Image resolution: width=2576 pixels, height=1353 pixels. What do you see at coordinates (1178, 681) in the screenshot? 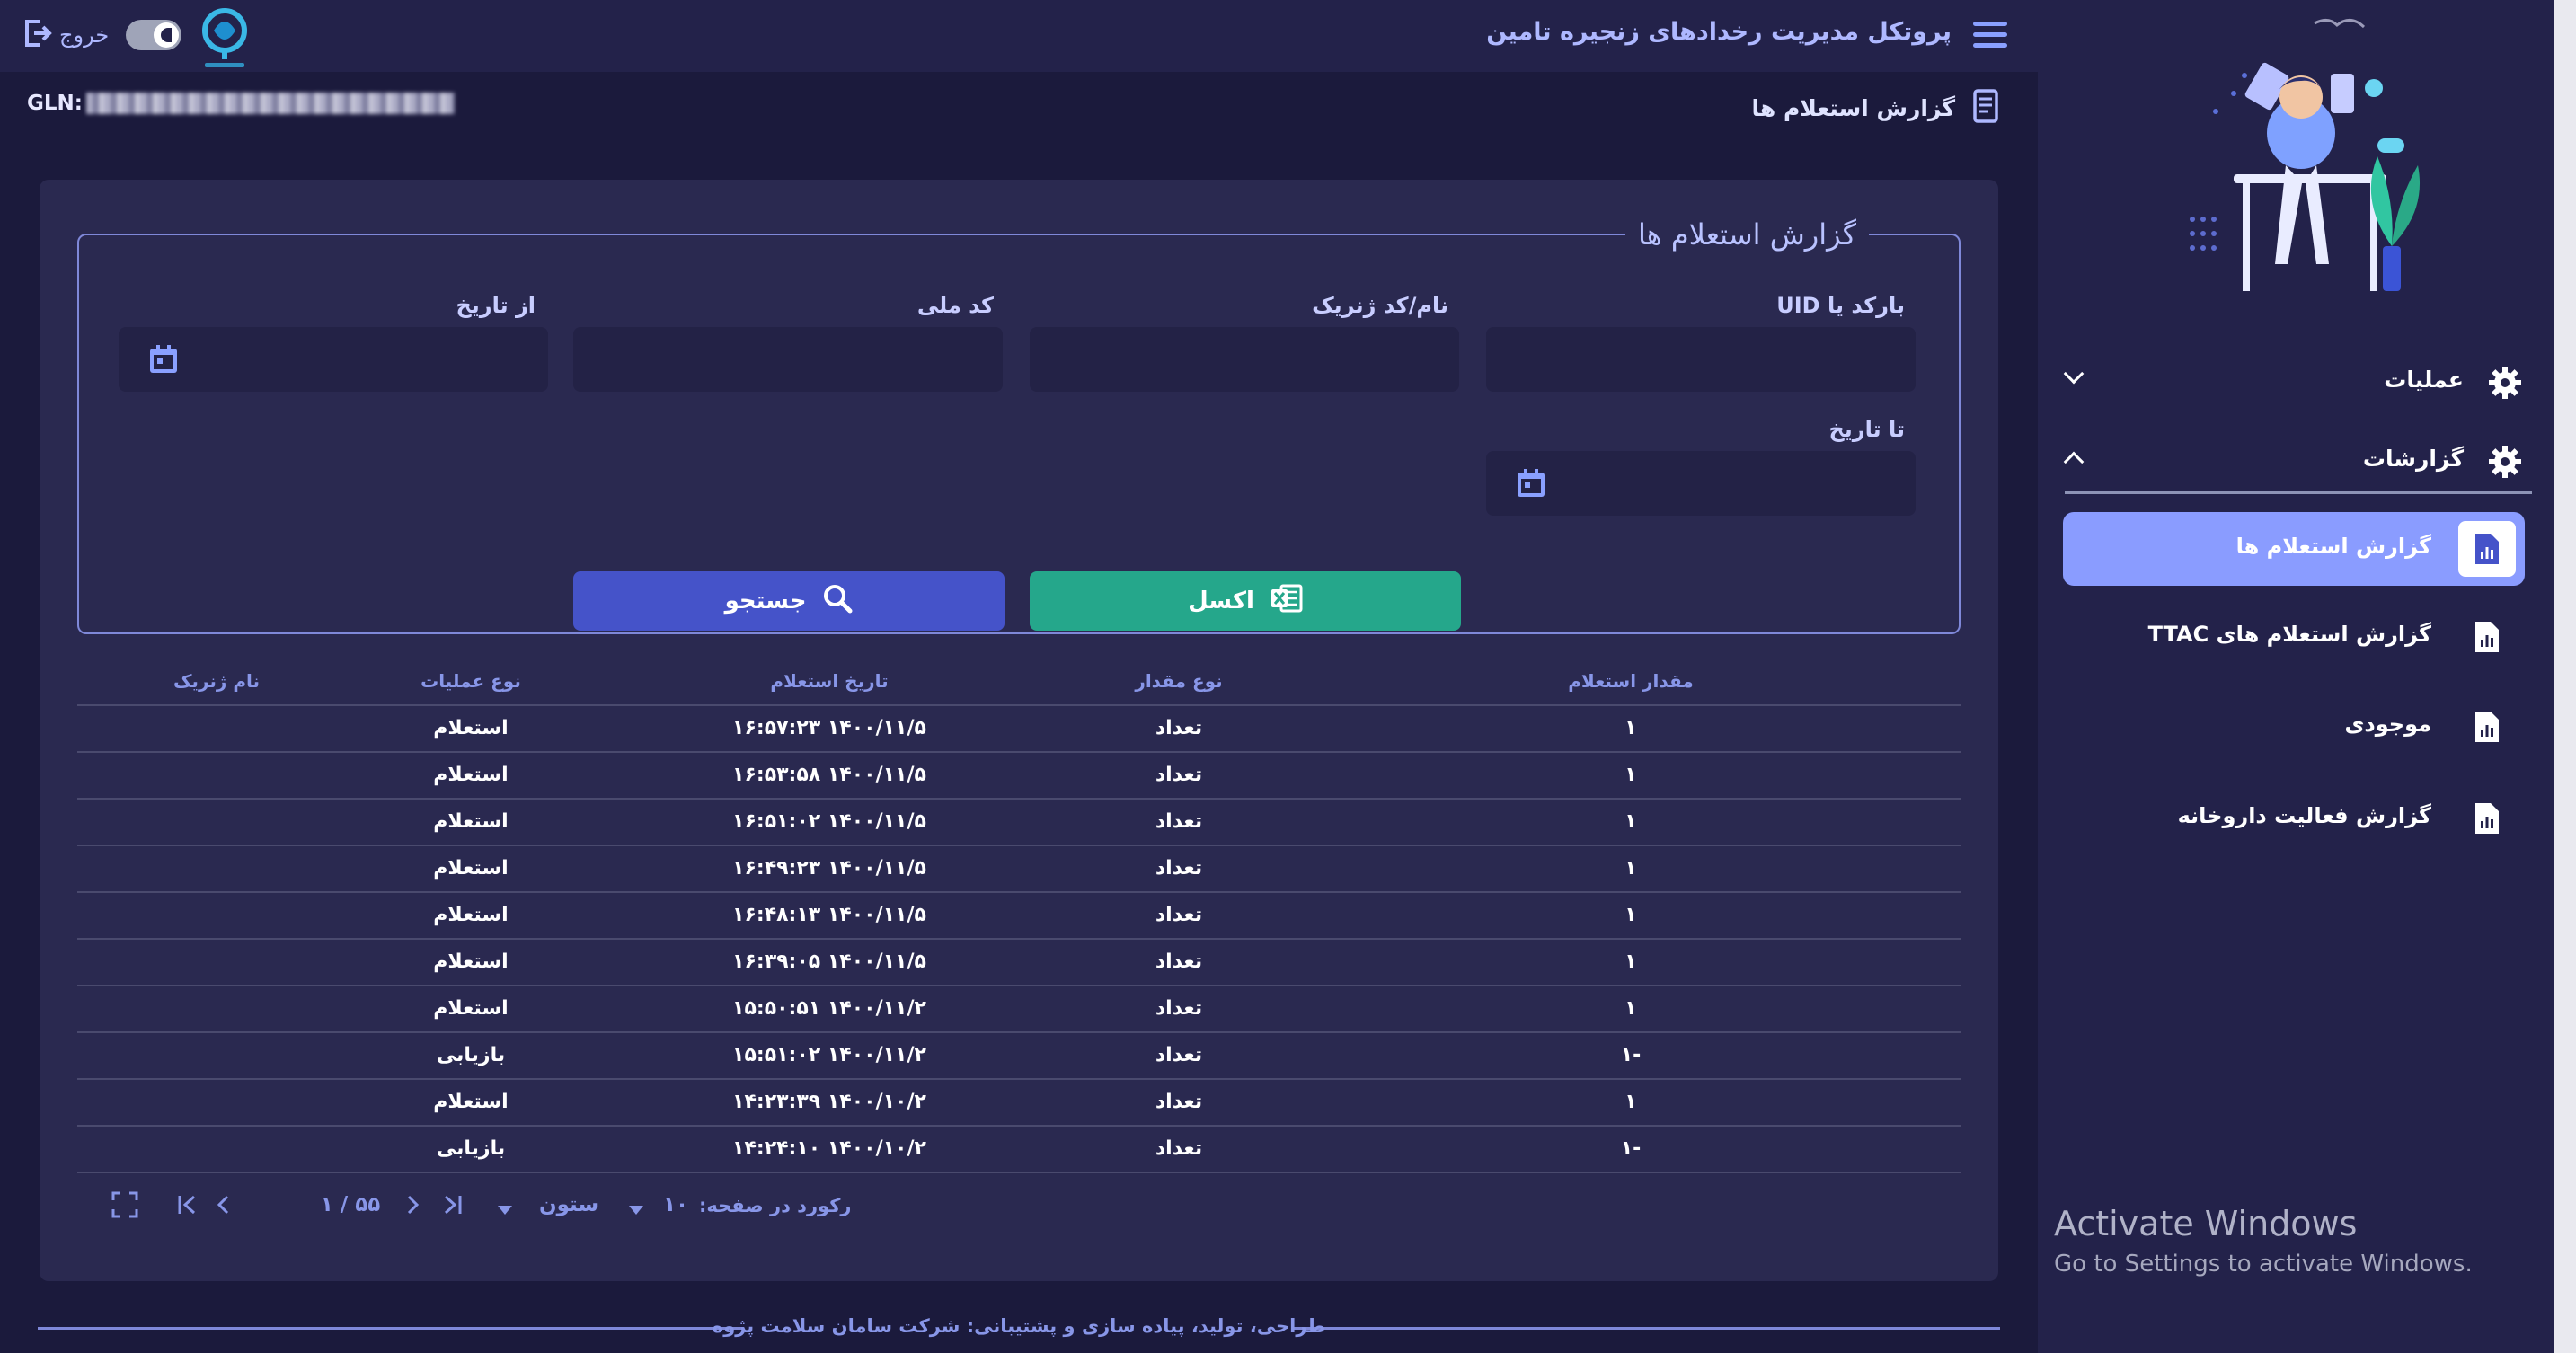
I see `column-header: نوع مقدار` at bounding box center [1178, 681].